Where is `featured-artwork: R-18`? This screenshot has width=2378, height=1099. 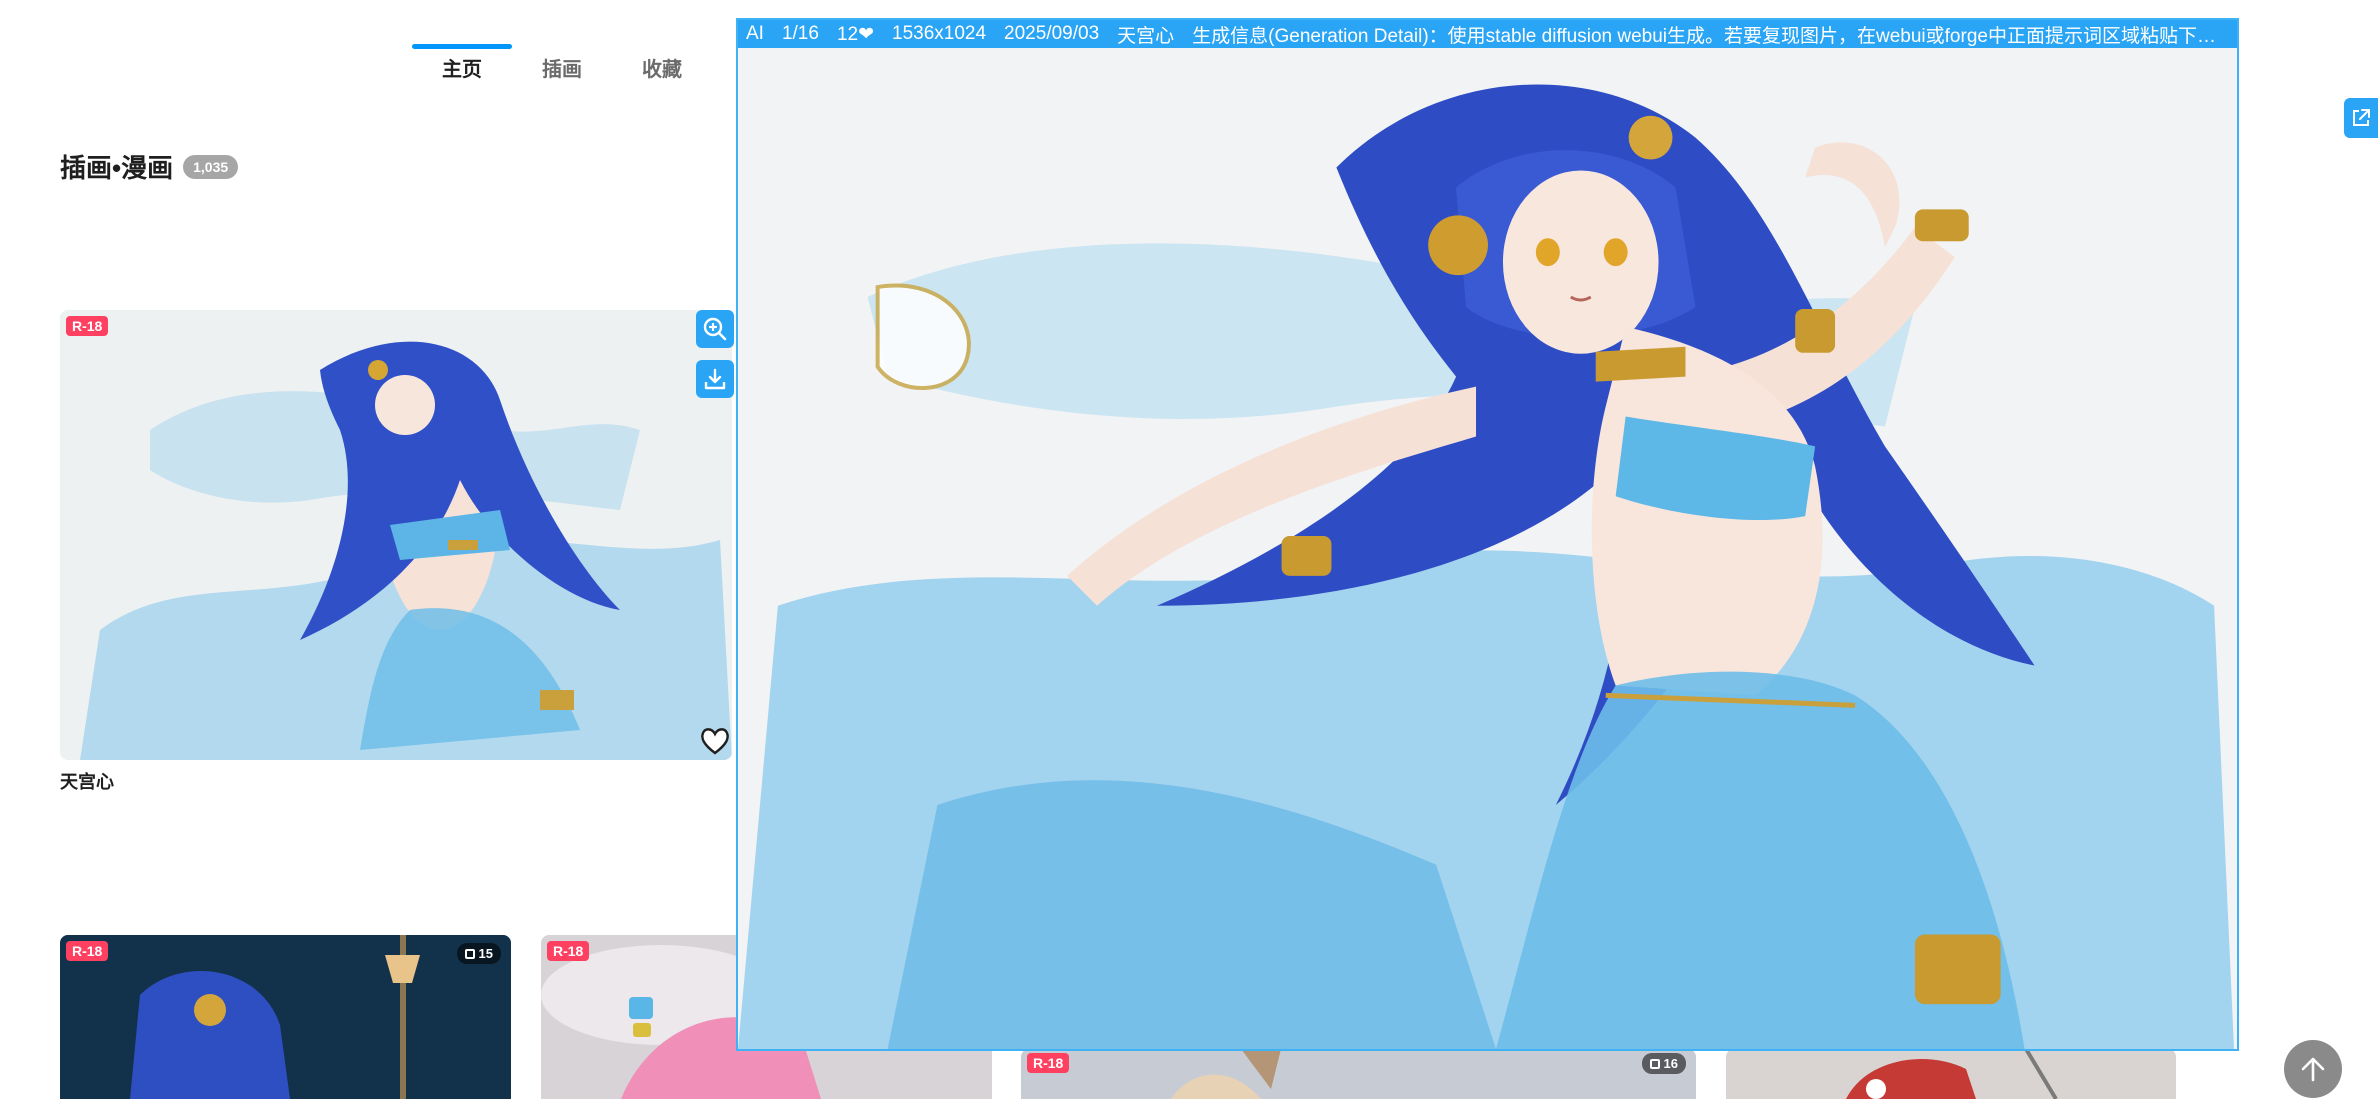 featured-artwork: R-18 is located at coordinates (396, 535).